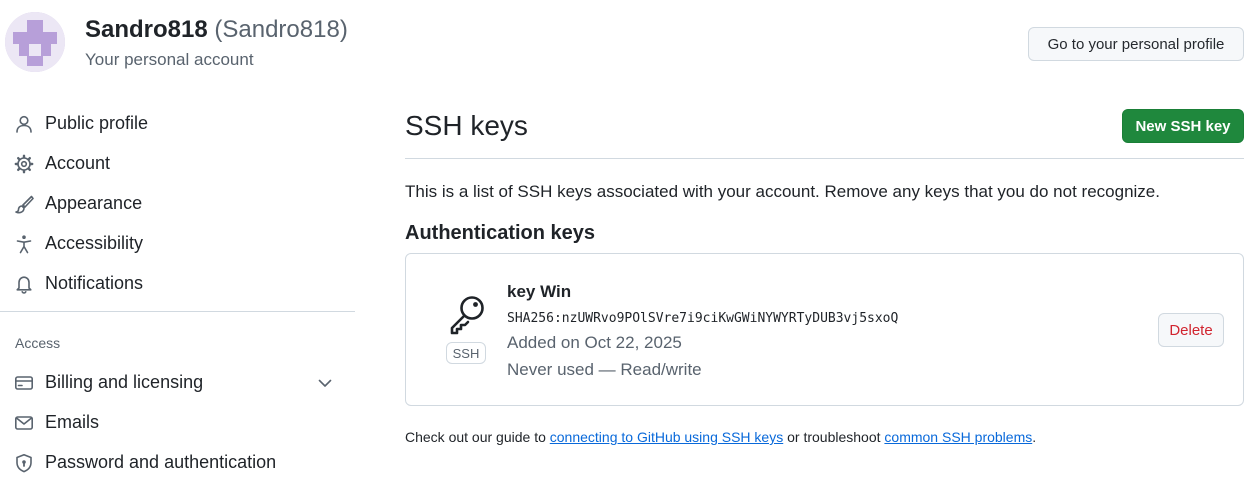  What do you see at coordinates (1183, 126) in the screenshot?
I see `new-ssh-key-button: New SSH key` at bounding box center [1183, 126].